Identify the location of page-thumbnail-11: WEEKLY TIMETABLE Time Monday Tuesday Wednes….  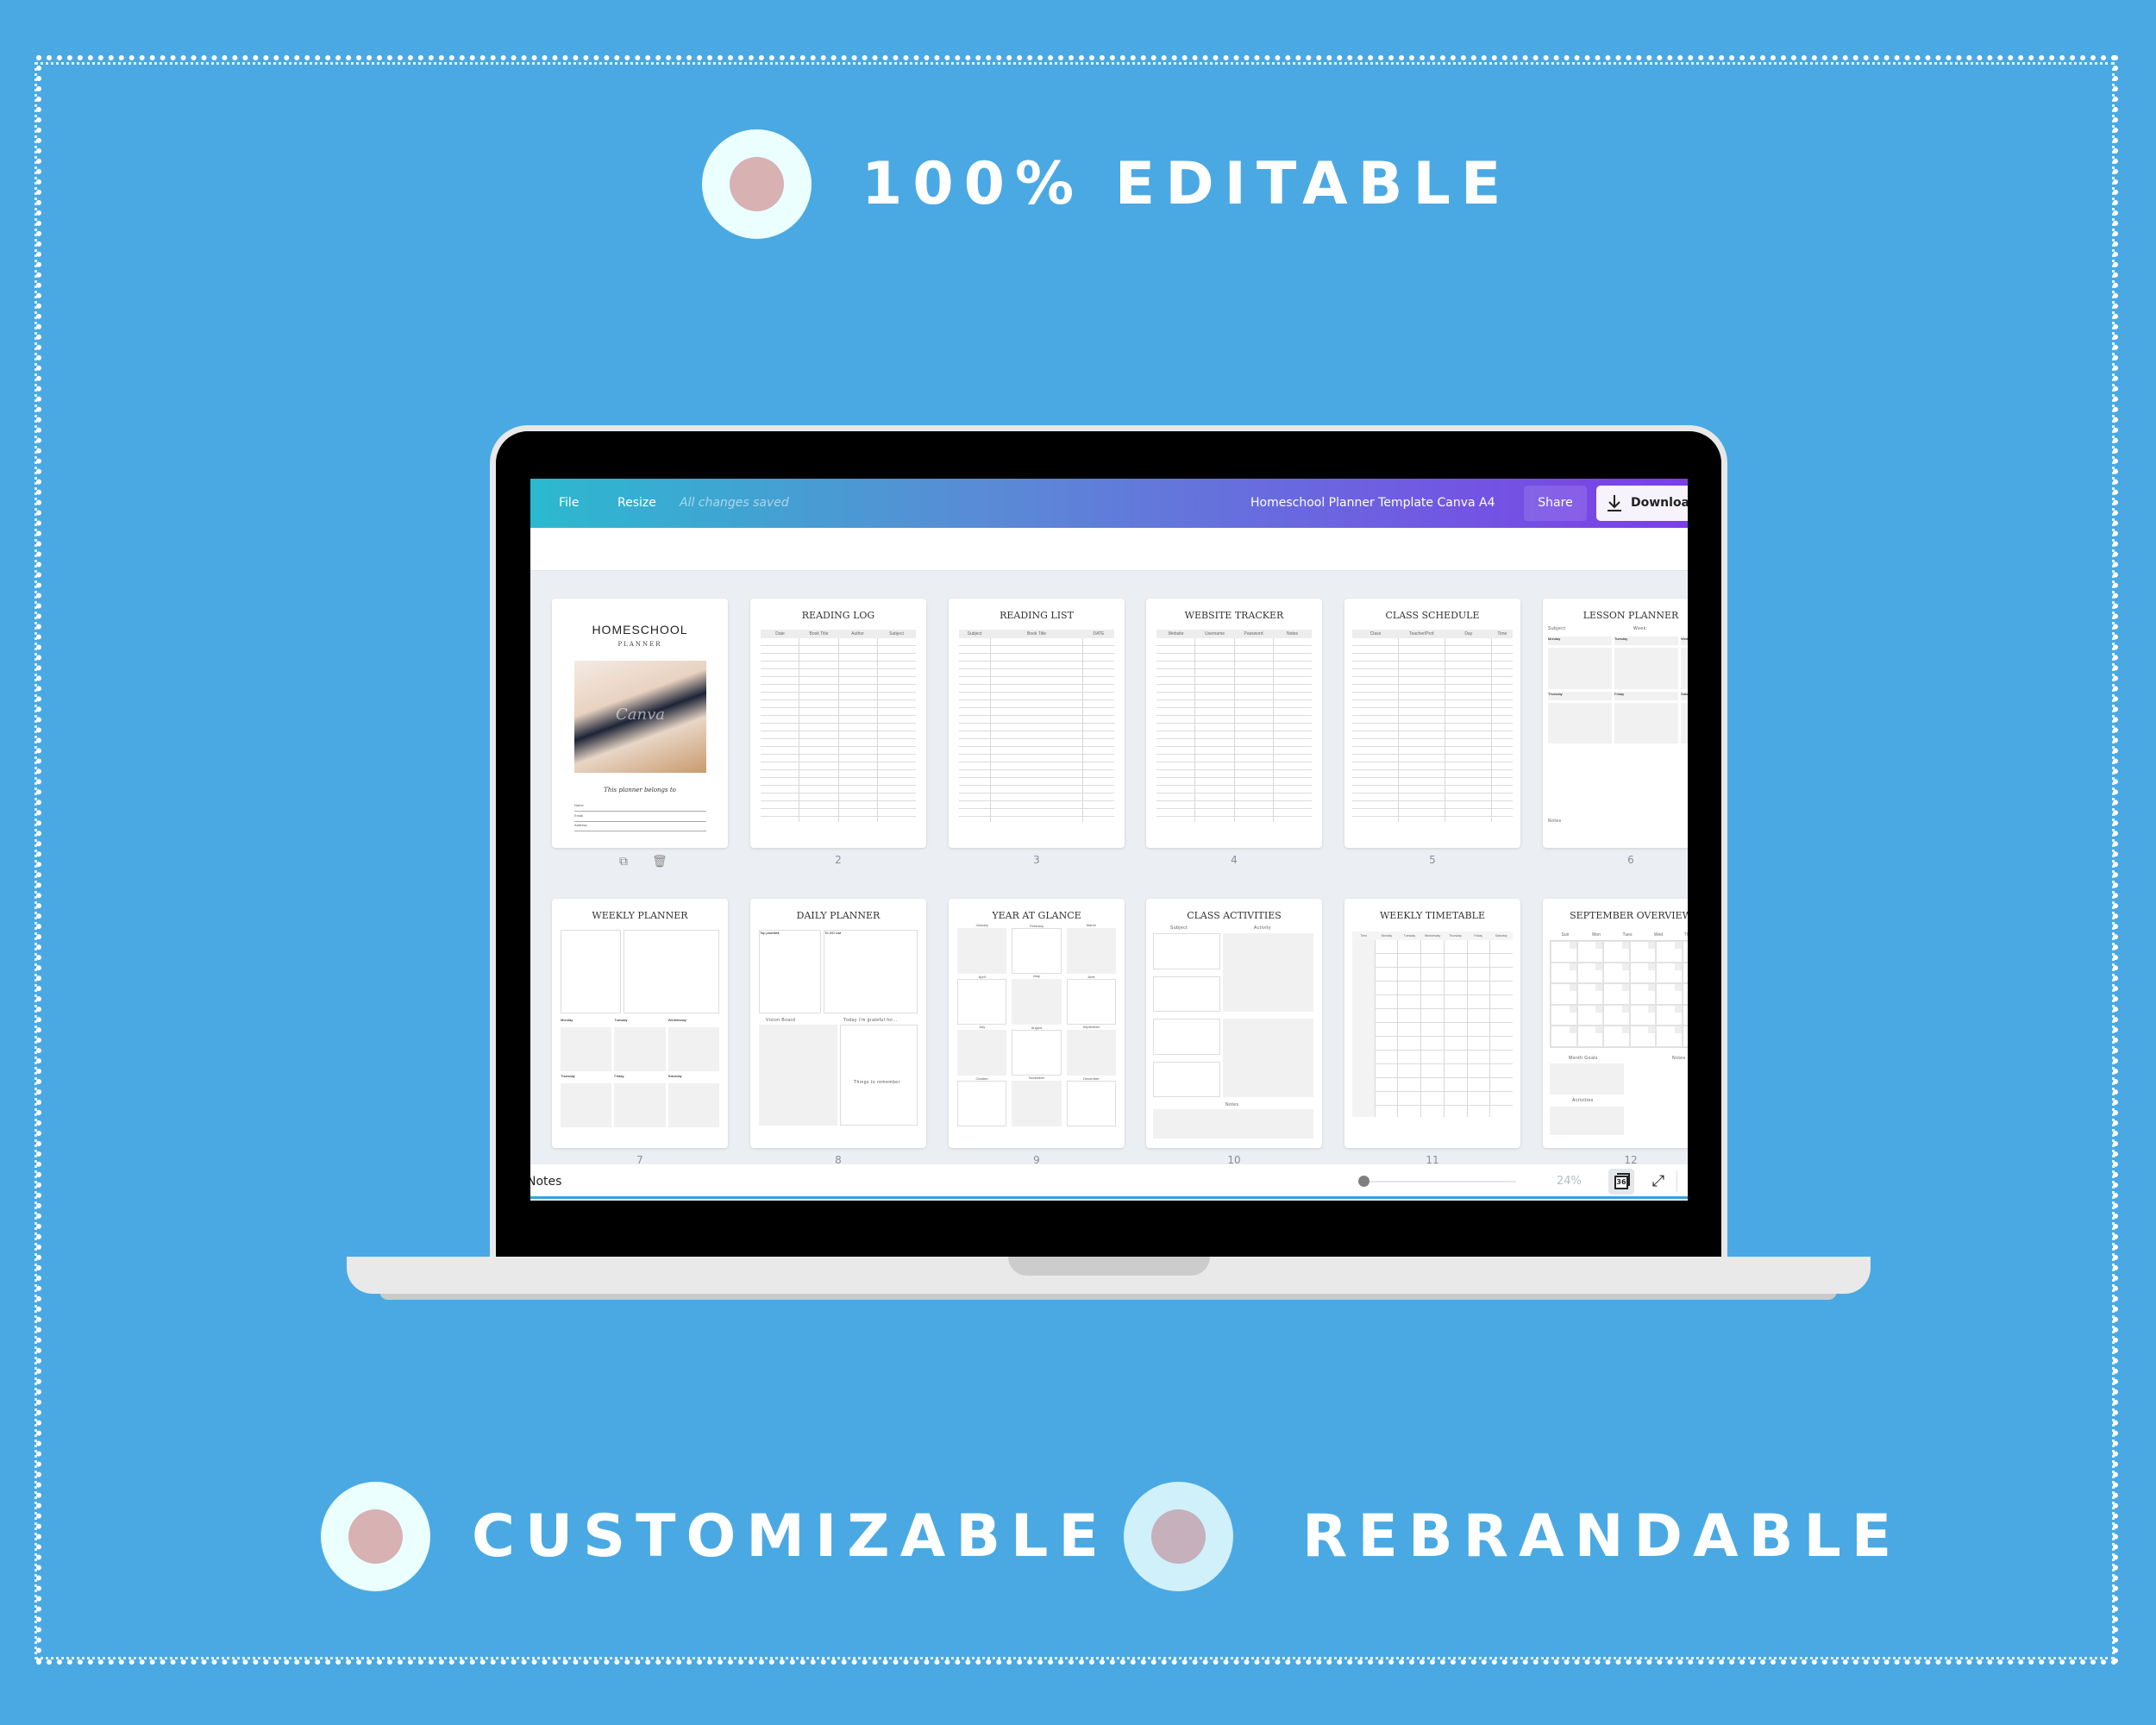
(1432, 1024).